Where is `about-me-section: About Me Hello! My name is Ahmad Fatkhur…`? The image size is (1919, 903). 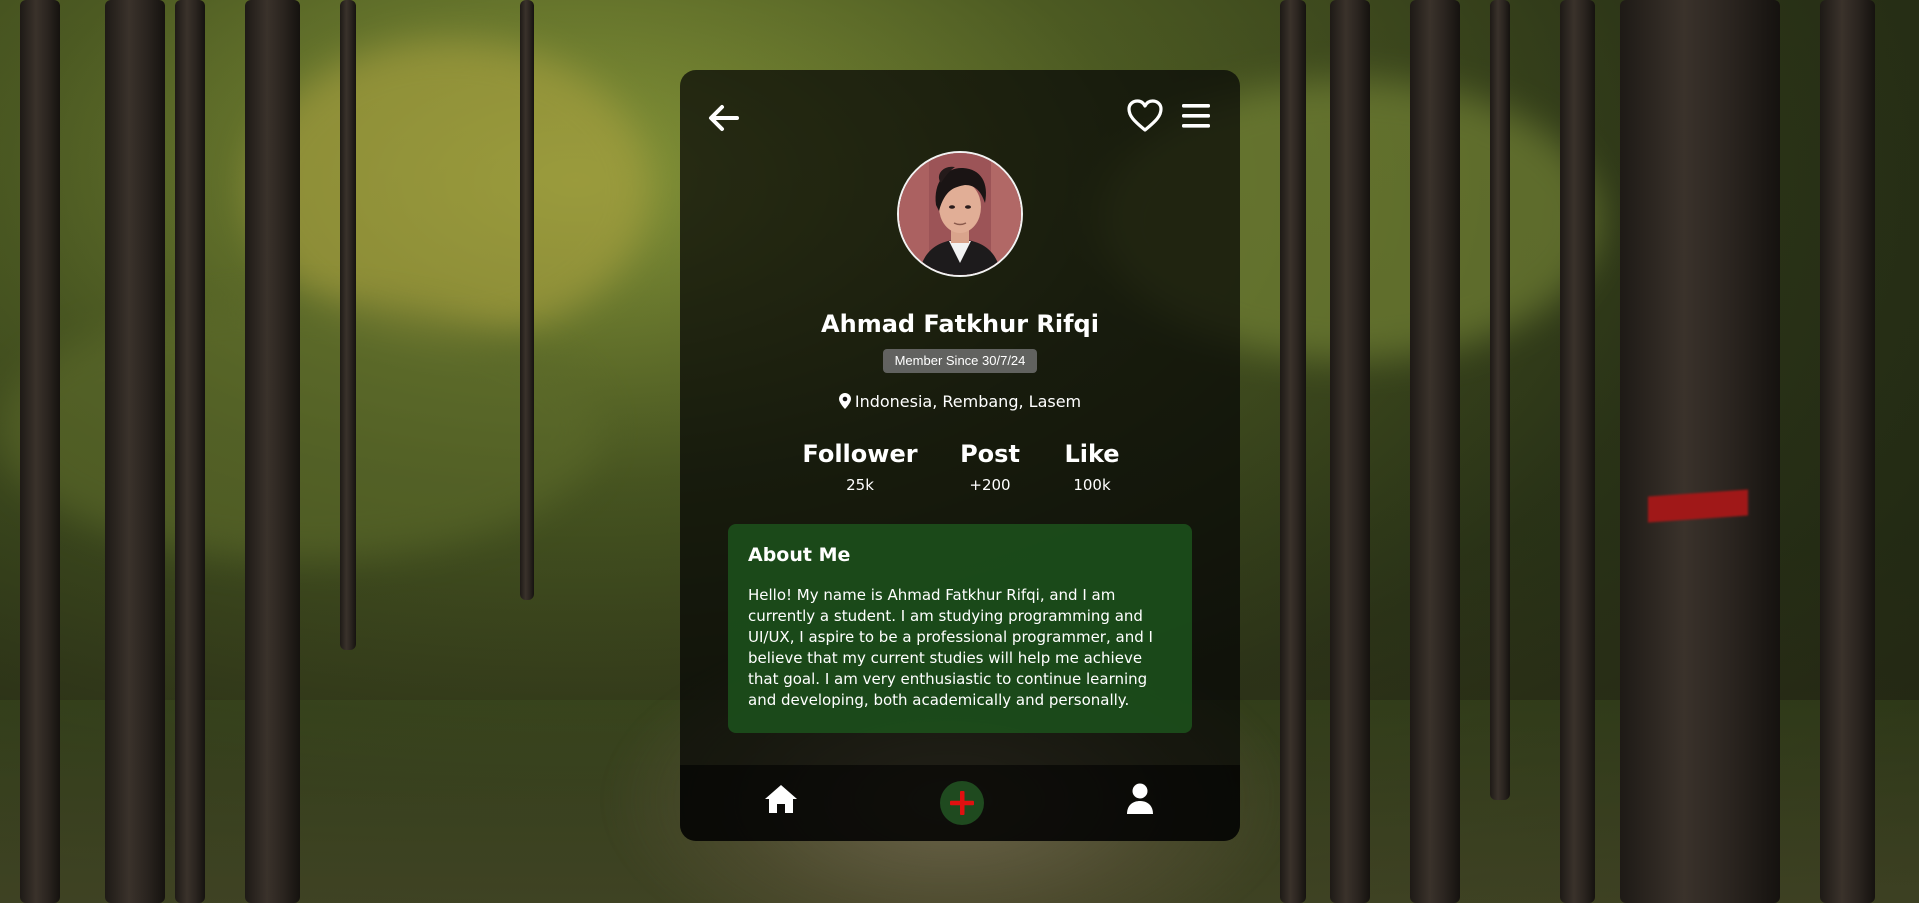 about-me-section: About Me Hello! My name is Ahmad Fatkhur… is located at coordinates (960, 628).